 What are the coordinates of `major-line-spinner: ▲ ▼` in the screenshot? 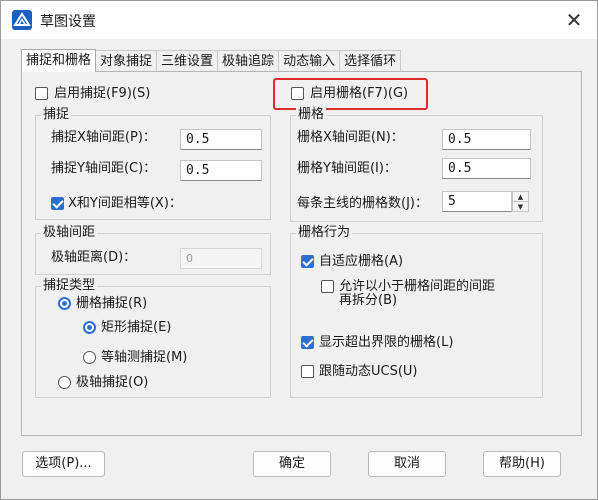 It's located at (520, 201).